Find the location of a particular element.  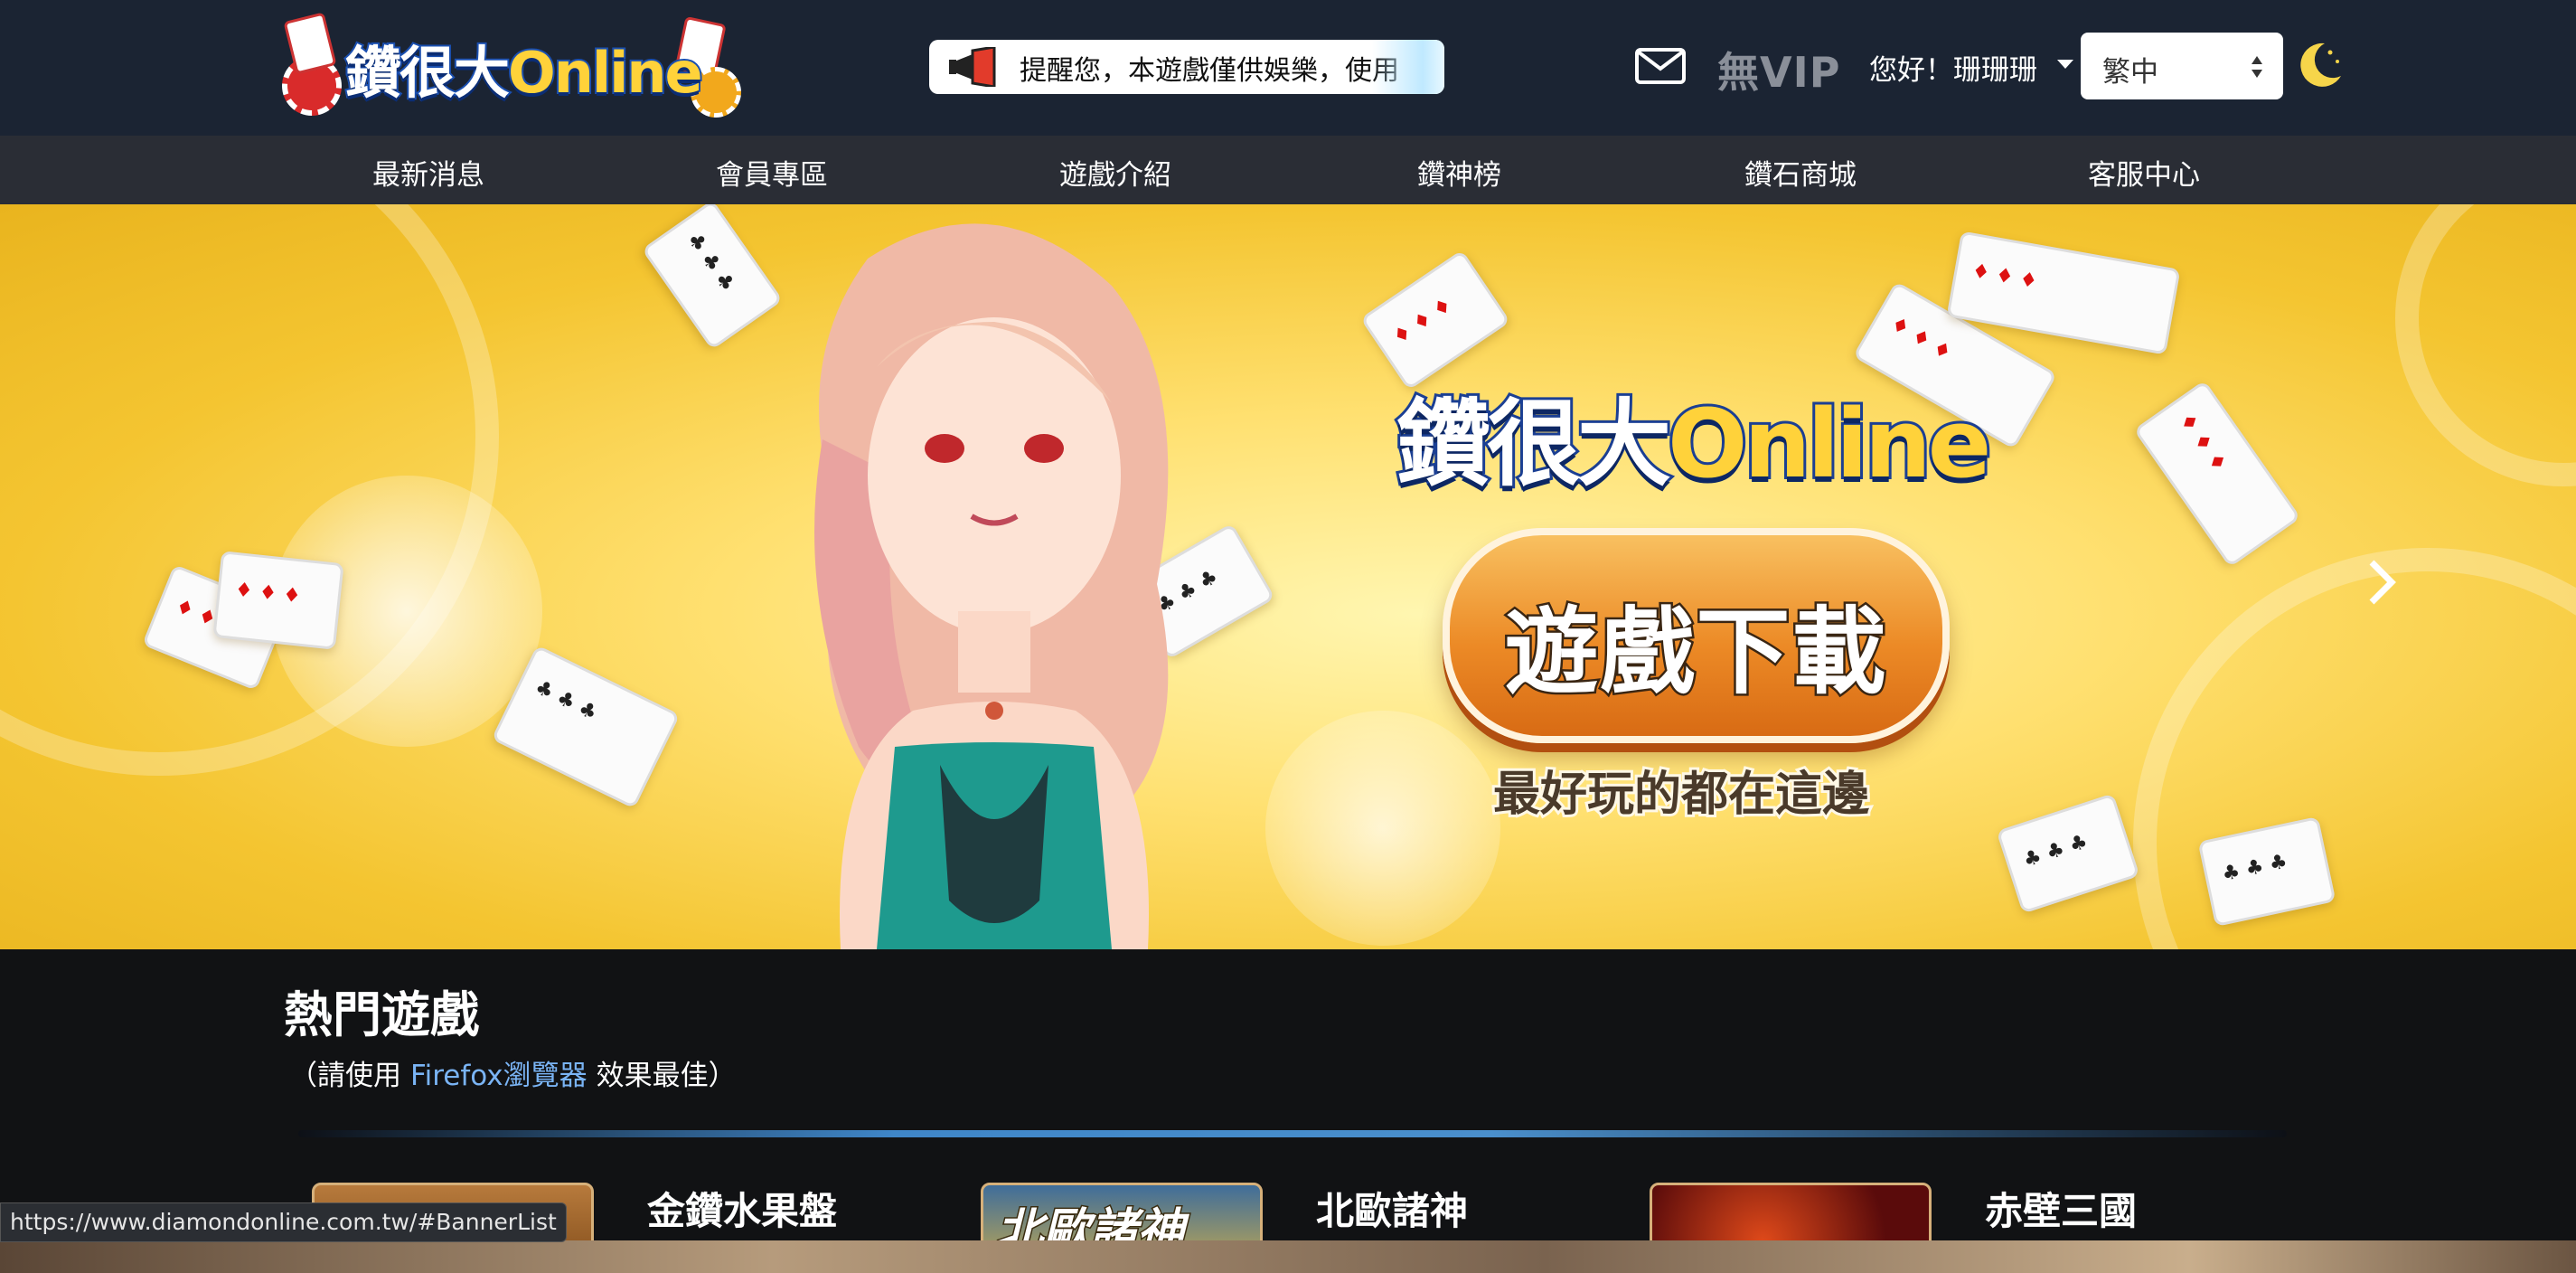

top-header: 鑽很大Online 提醒您，本遊戲僅供娛樂，使用 無VIP 您好！珊珊珊 繁中 is located at coordinates (1288, 68).